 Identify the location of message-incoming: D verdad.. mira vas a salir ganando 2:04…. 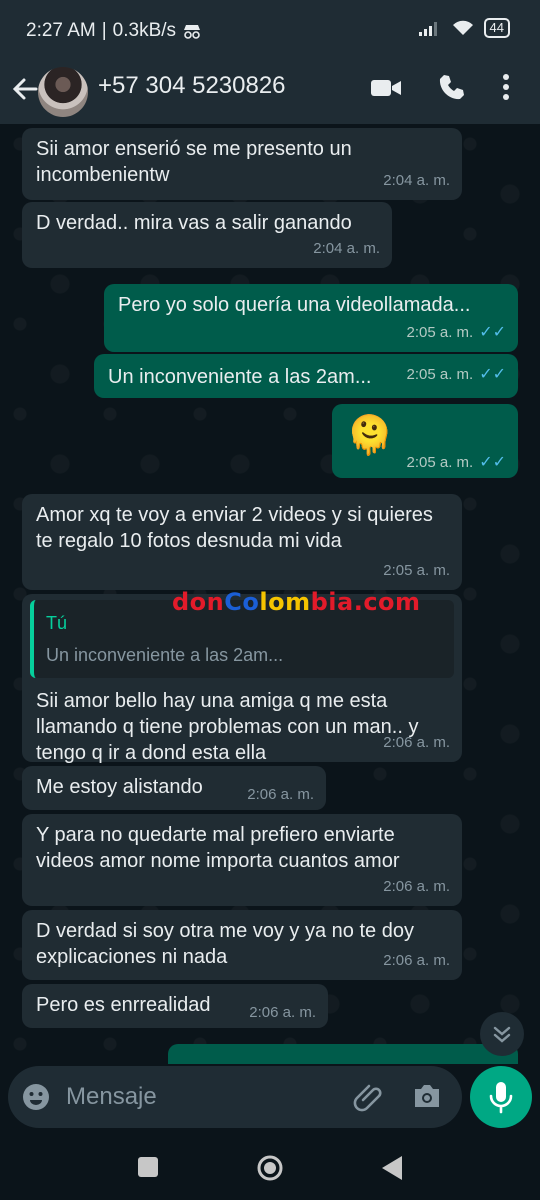
(207, 235).